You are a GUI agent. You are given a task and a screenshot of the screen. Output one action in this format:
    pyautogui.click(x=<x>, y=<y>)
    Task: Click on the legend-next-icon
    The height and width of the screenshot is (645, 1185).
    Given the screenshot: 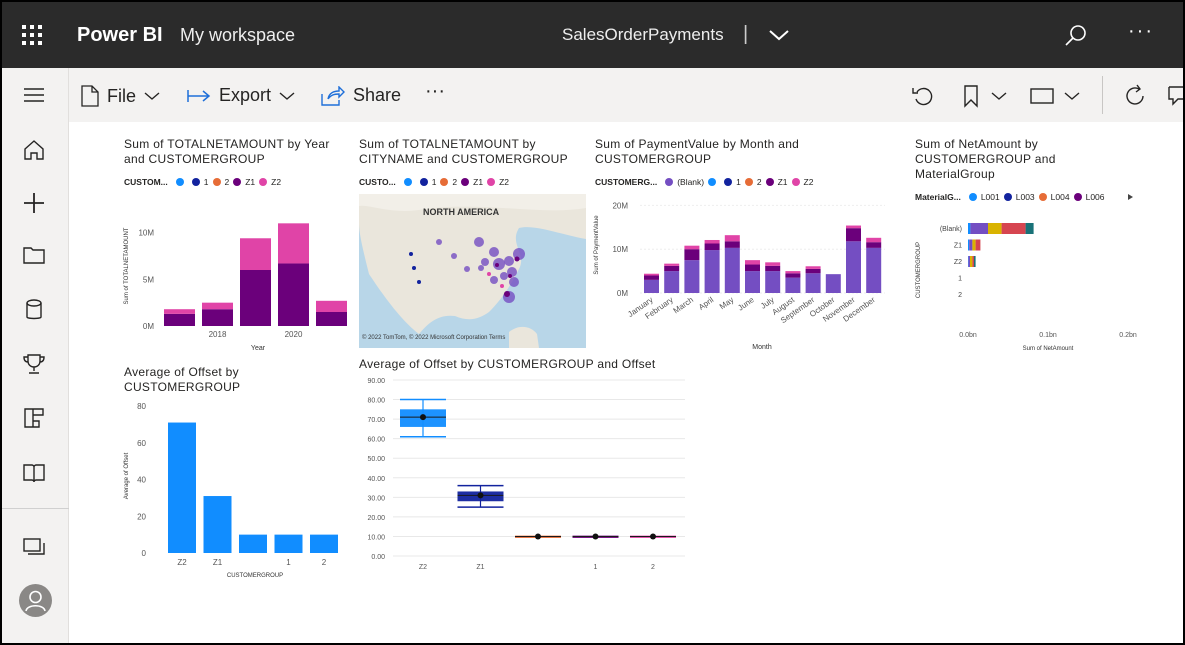 What is the action you would take?
    pyautogui.click(x=1130, y=197)
    